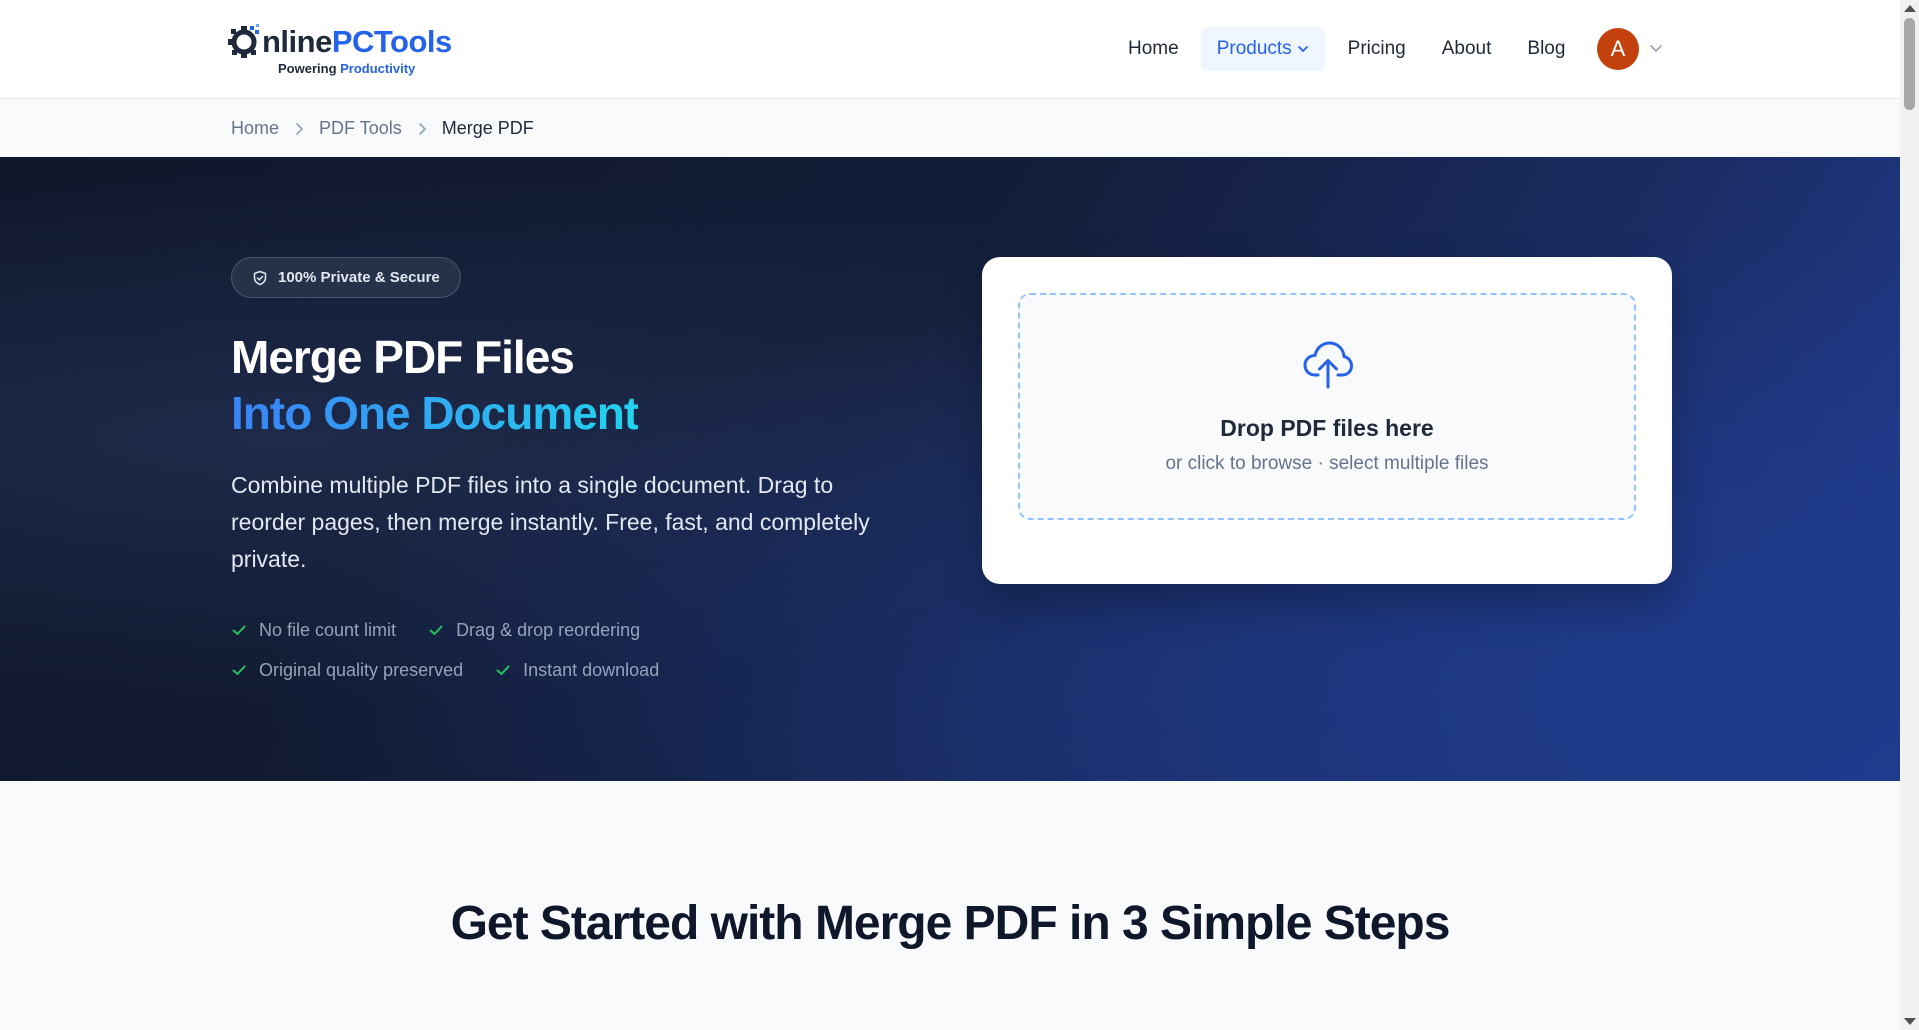  I want to click on feature-item: Drag & drop reordering, so click(534, 630).